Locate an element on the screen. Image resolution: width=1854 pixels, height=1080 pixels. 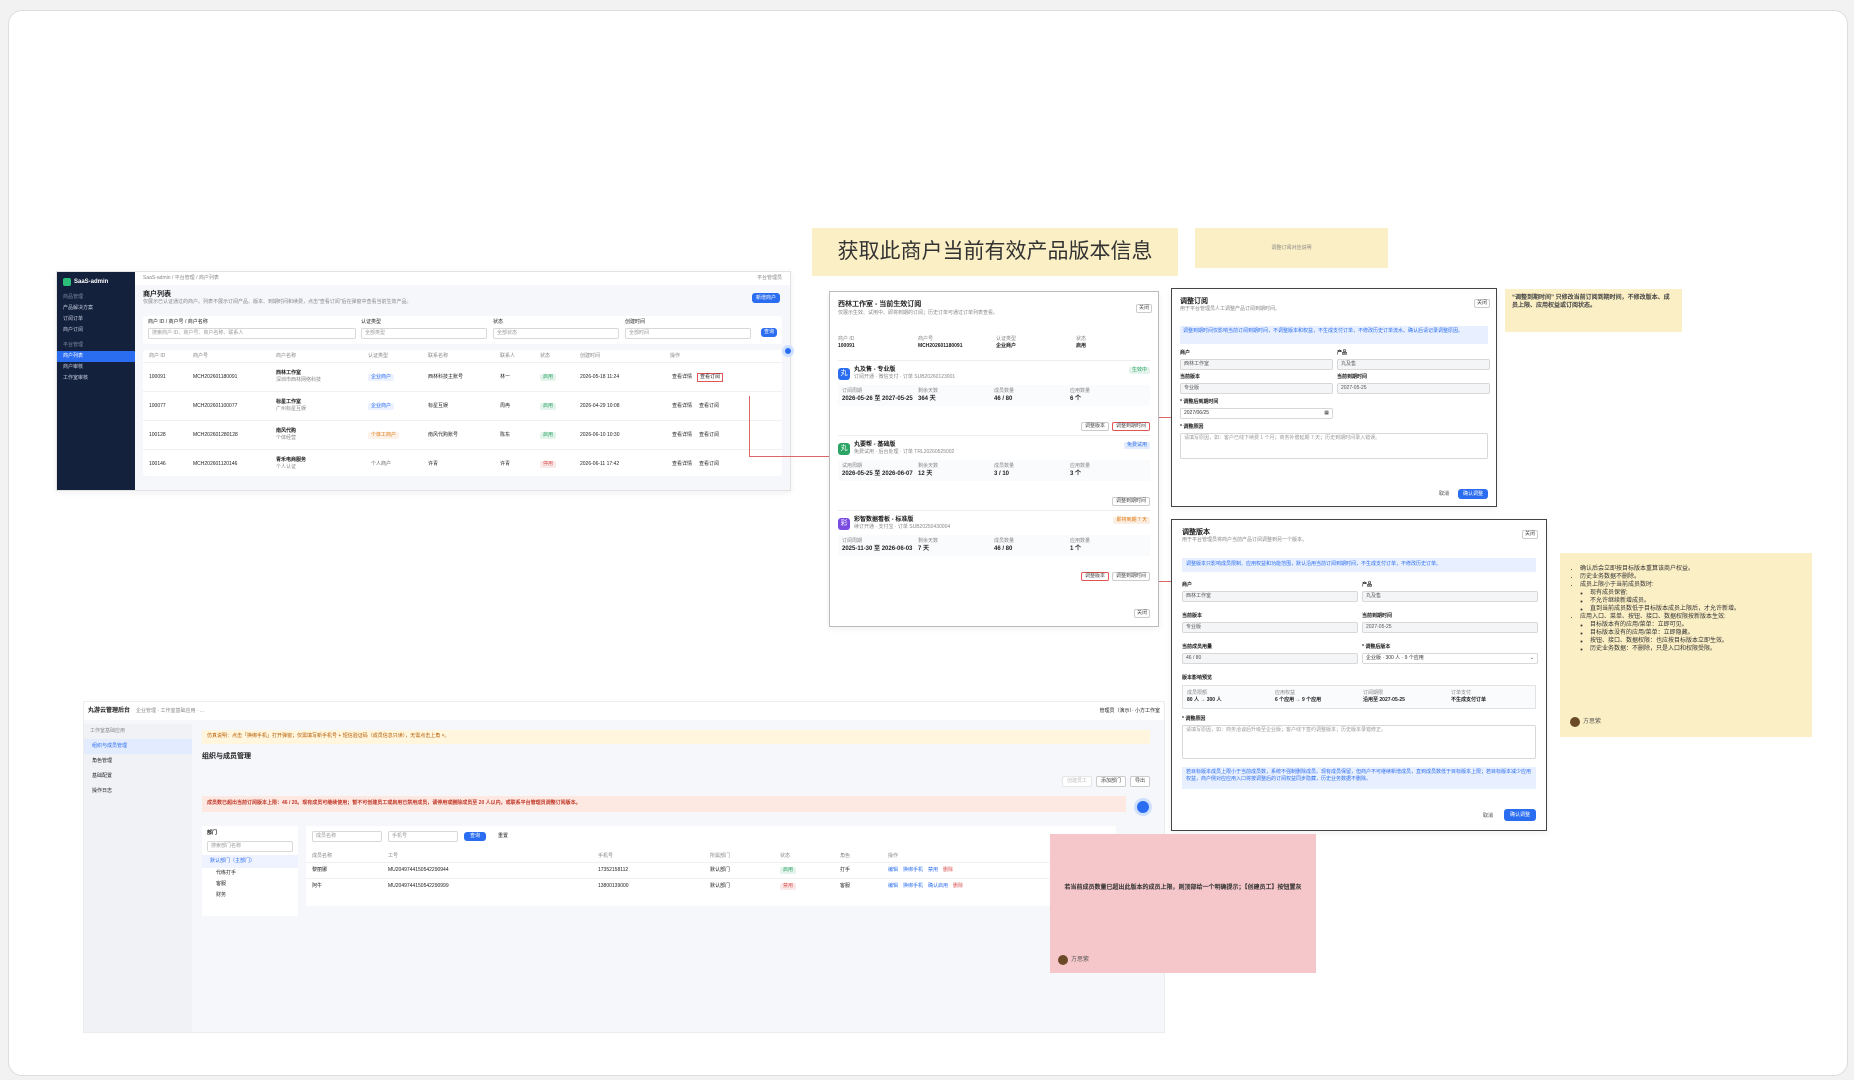
info-value: 企业商户 is located at coordinates (1006, 346).